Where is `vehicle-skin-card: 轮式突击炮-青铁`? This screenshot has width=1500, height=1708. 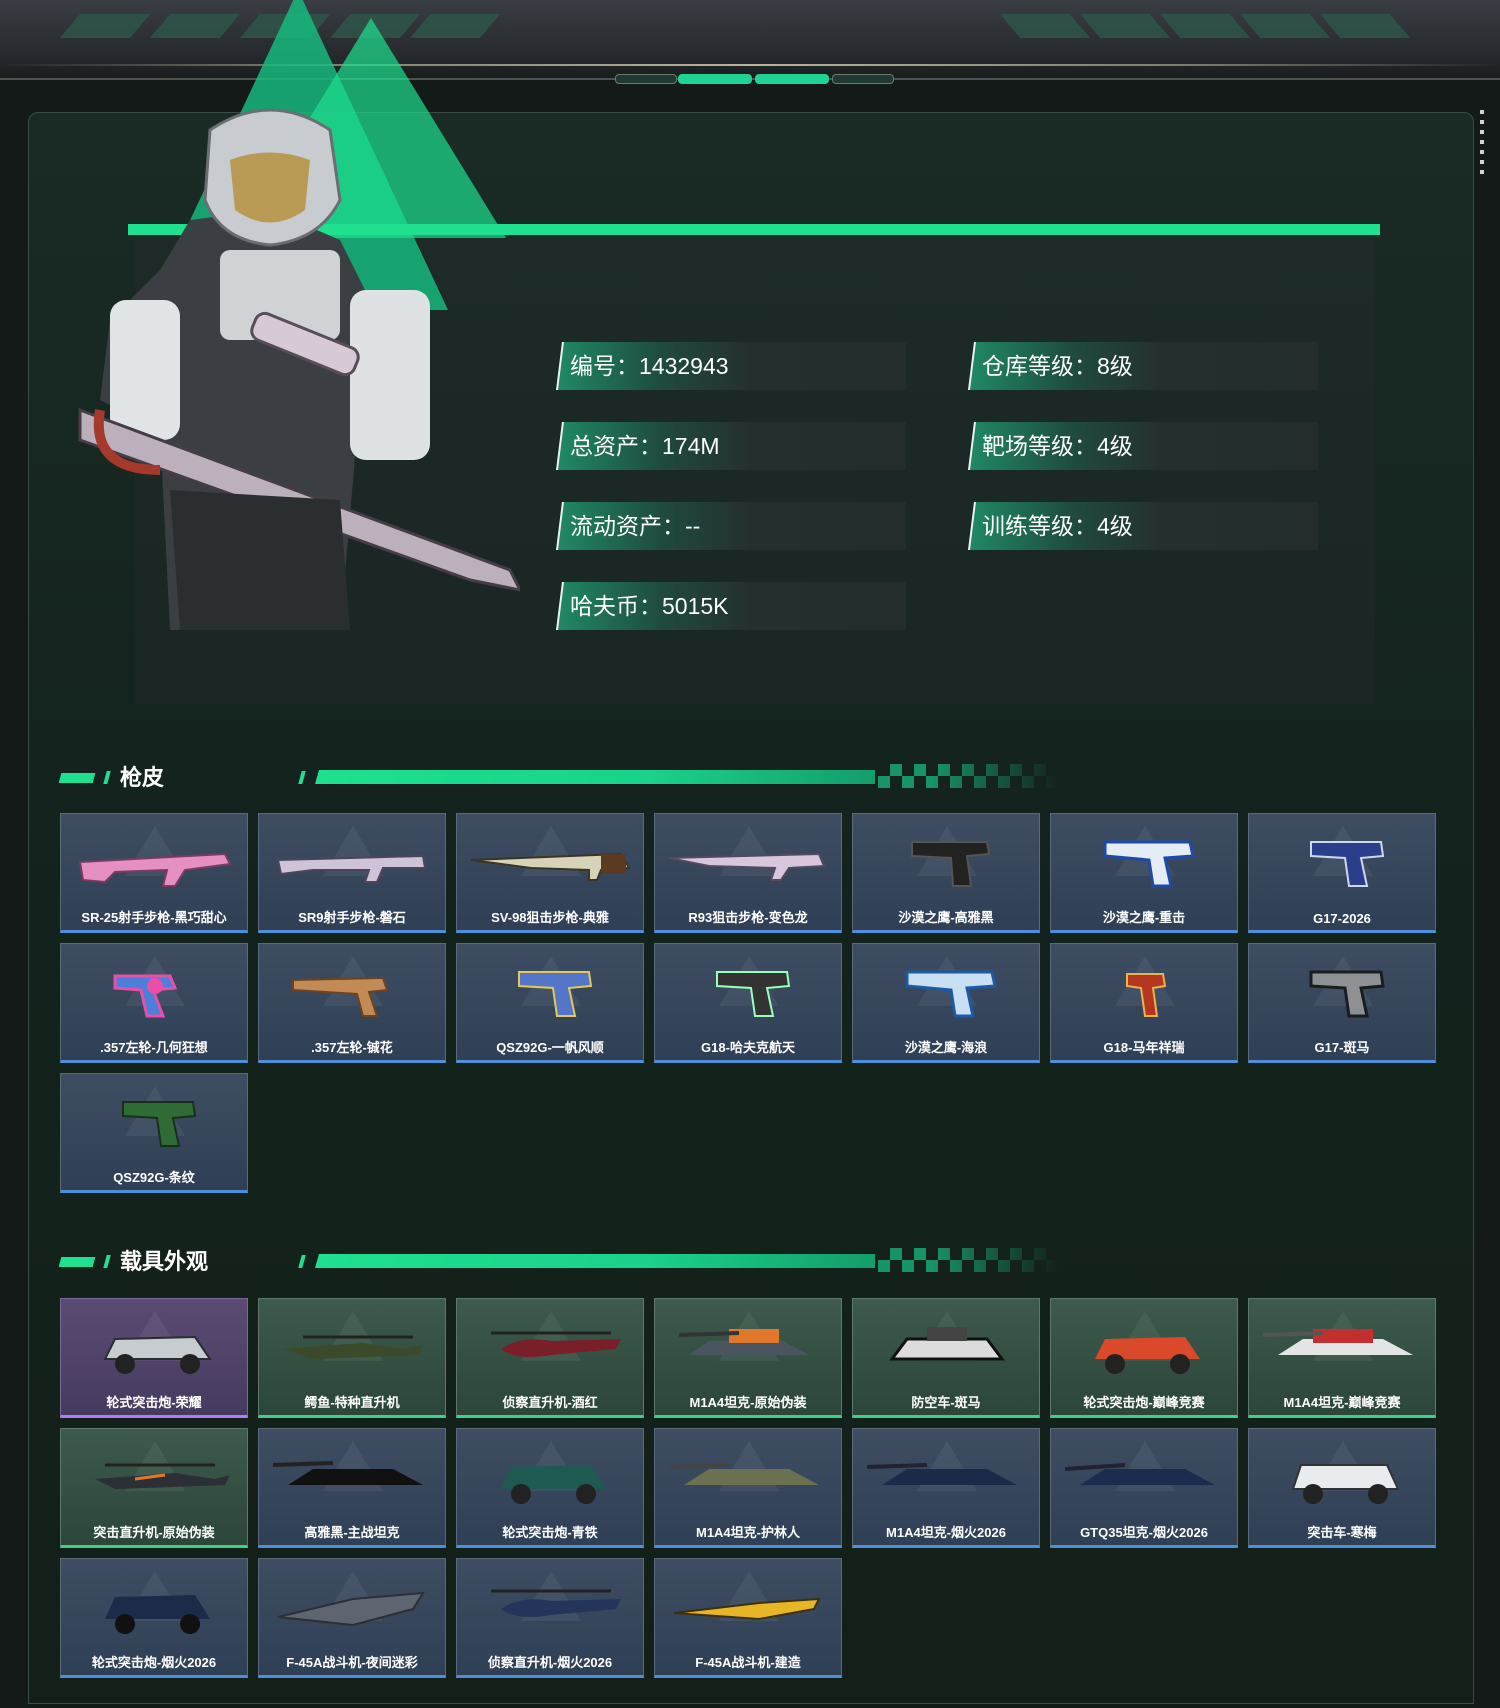 vehicle-skin-card: 轮式突击炮-青铁 is located at coordinates (550, 1488).